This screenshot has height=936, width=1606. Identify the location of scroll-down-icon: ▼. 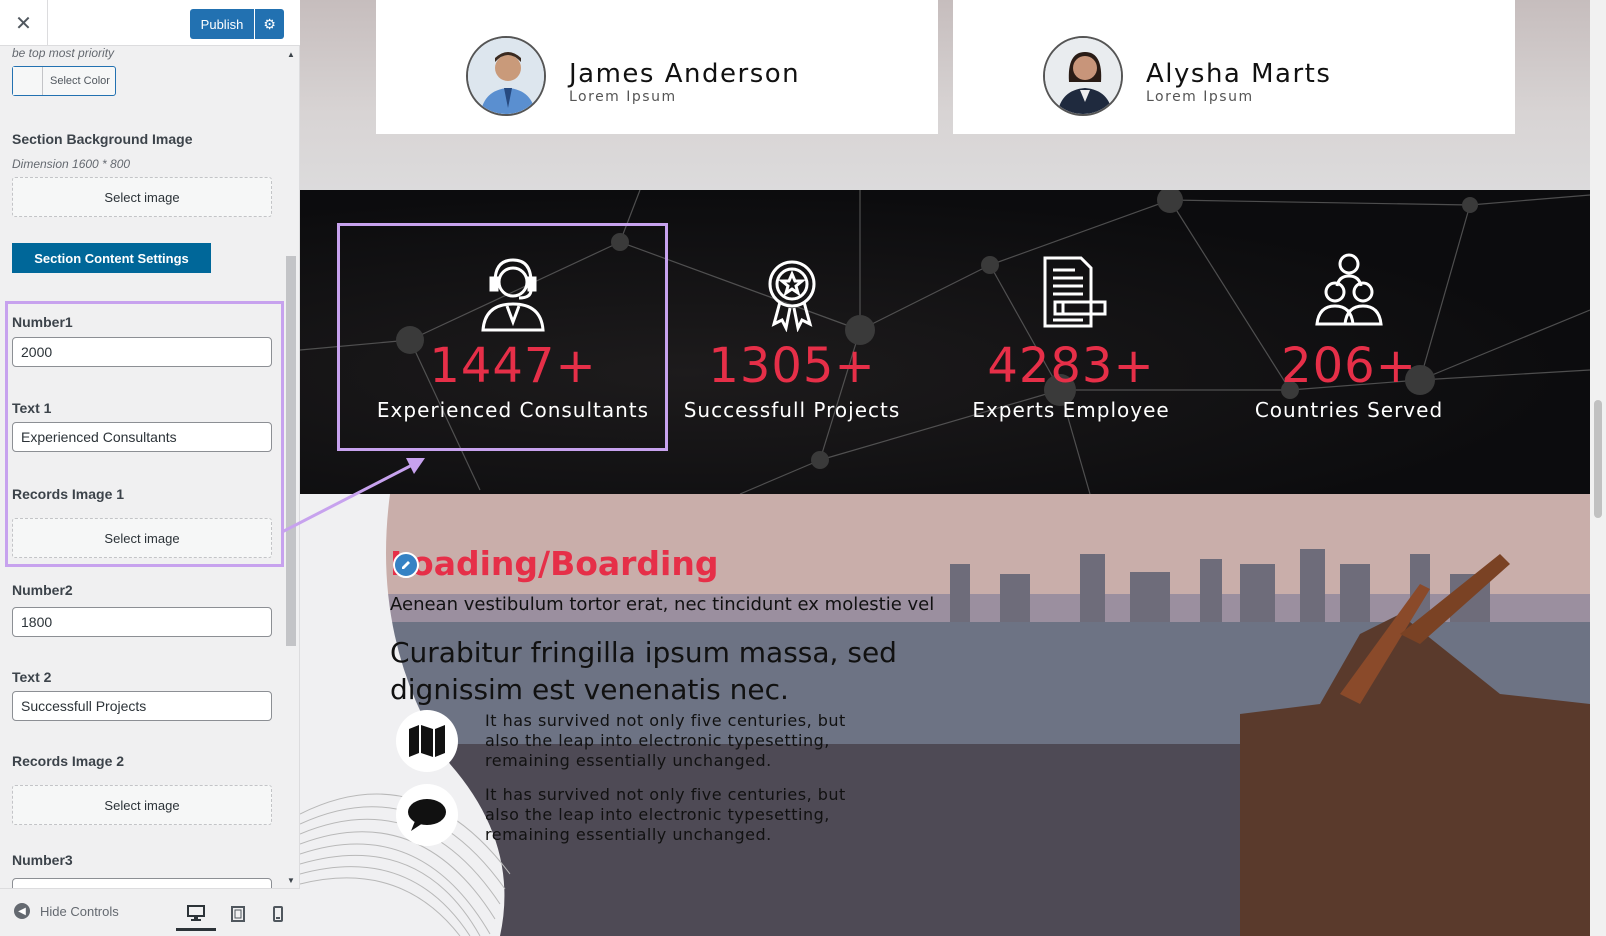
(291, 880).